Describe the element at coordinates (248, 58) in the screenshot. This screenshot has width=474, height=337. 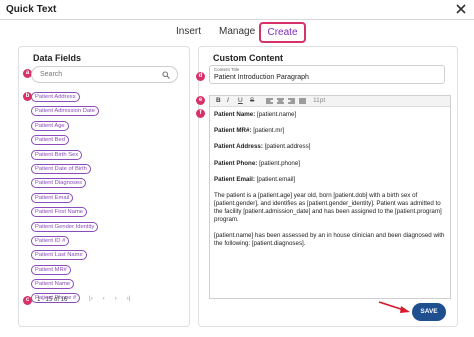
I see `custom-content-heading: Custom Content` at that location.